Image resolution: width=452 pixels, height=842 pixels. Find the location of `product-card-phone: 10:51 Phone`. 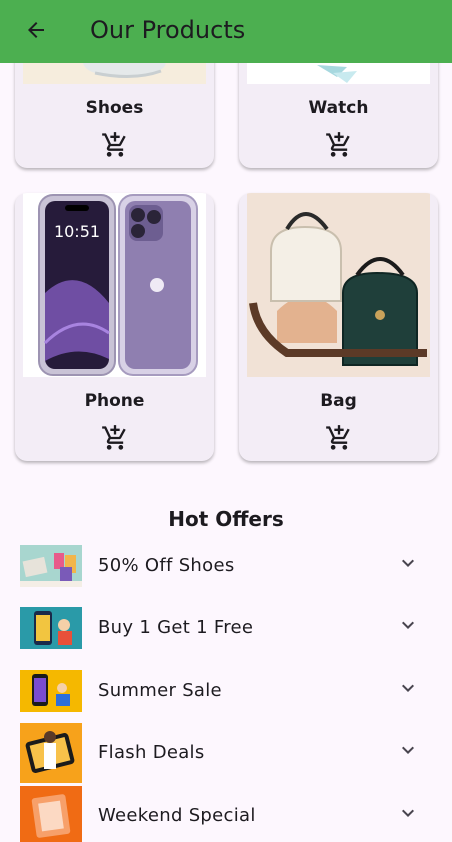

product-card-phone: 10:51 Phone is located at coordinates (114, 327).